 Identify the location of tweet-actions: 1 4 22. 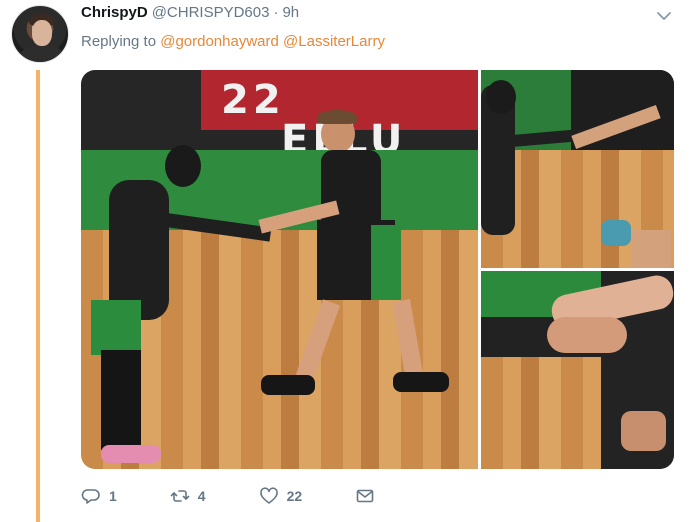
(228, 496).